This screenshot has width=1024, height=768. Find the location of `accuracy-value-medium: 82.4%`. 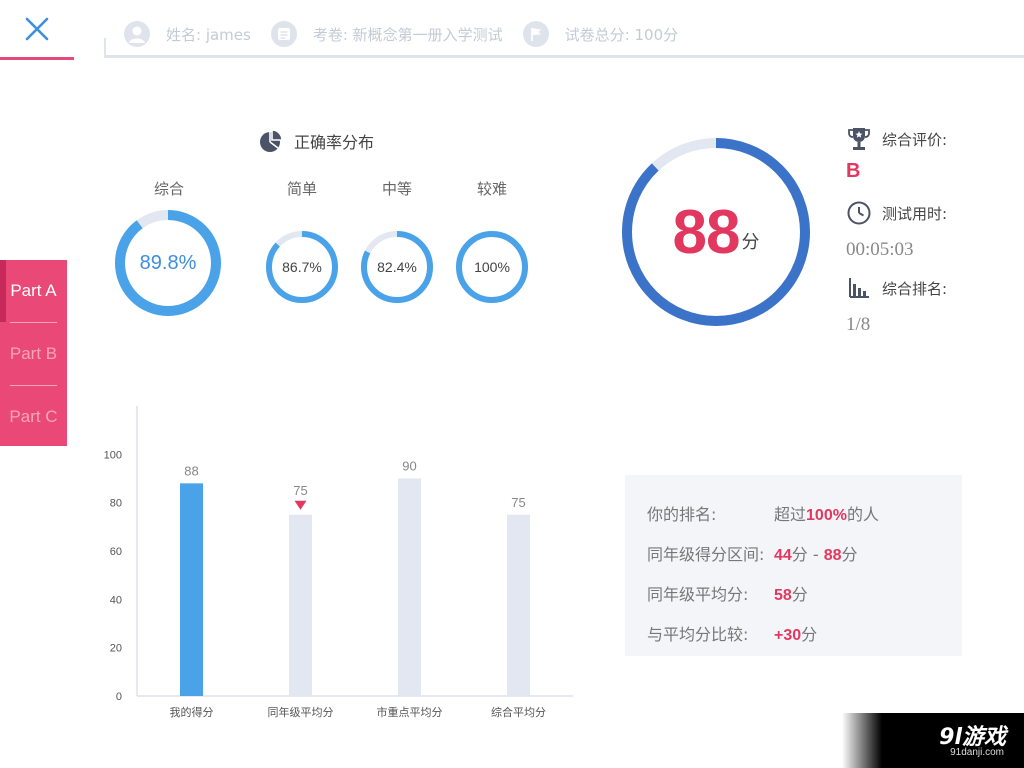

accuracy-value-medium: 82.4% is located at coordinates (397, 267).